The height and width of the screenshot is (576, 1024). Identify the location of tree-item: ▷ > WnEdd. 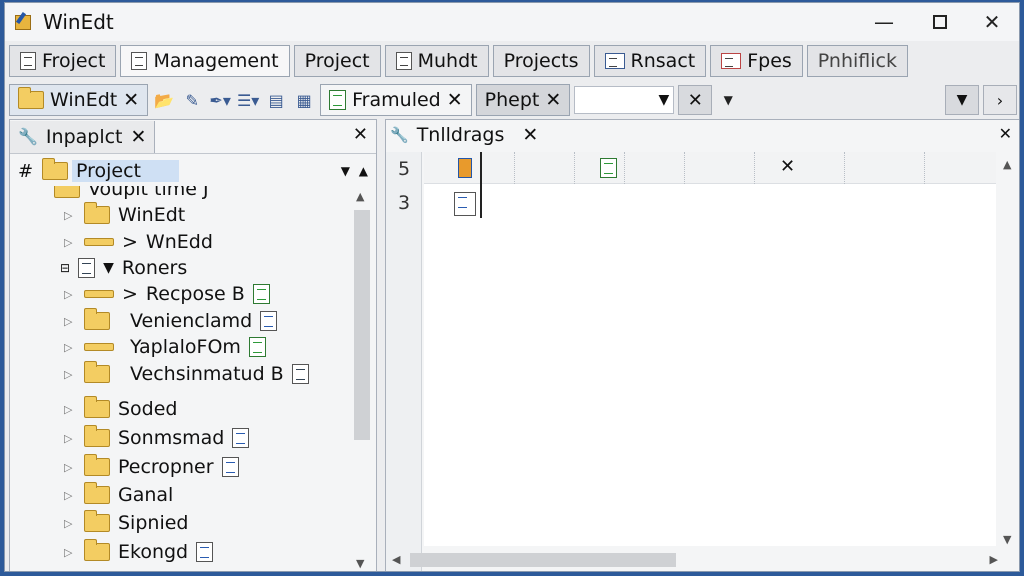
(138, 242).